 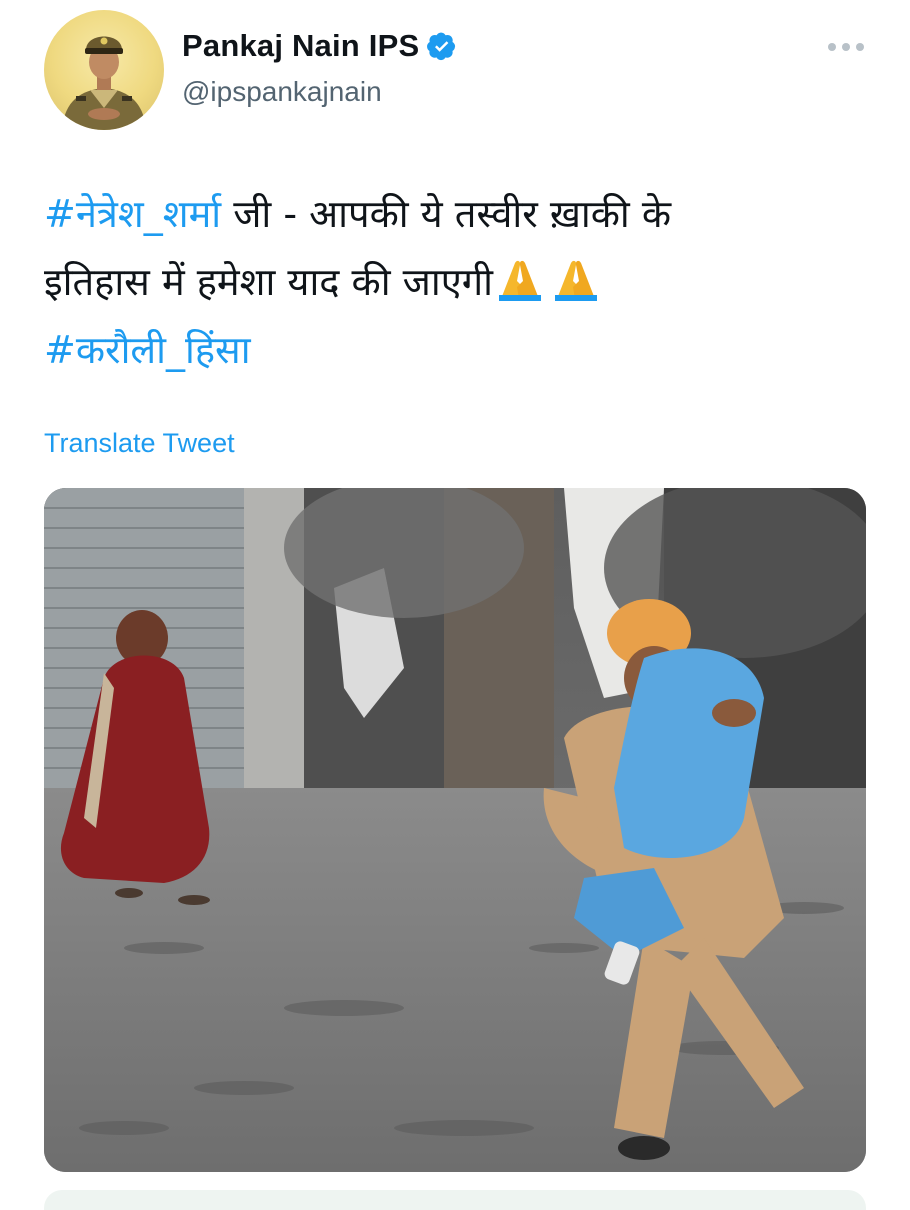 What do you see at coordinates (282, 92) in the screenshot?
I see `author-handle: @ipspankajnain` at bounding box center [282, 92].